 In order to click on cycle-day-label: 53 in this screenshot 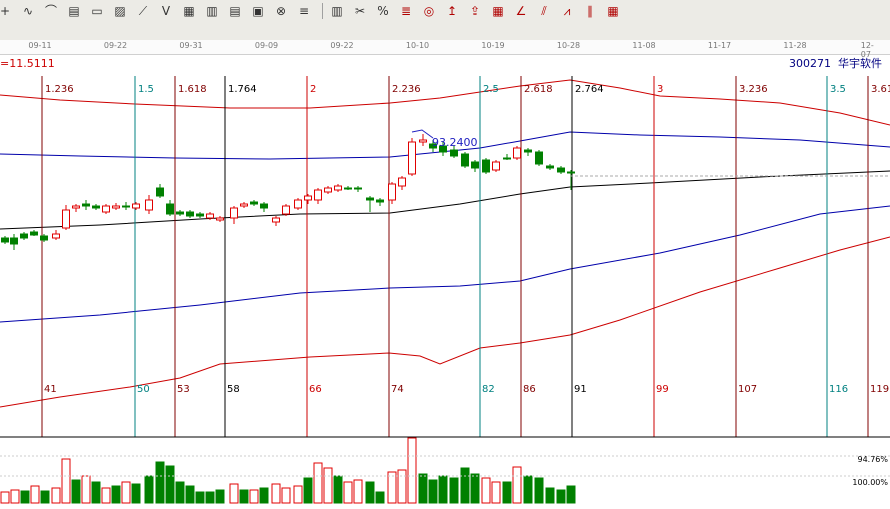, I will do `click(183, 389)`.